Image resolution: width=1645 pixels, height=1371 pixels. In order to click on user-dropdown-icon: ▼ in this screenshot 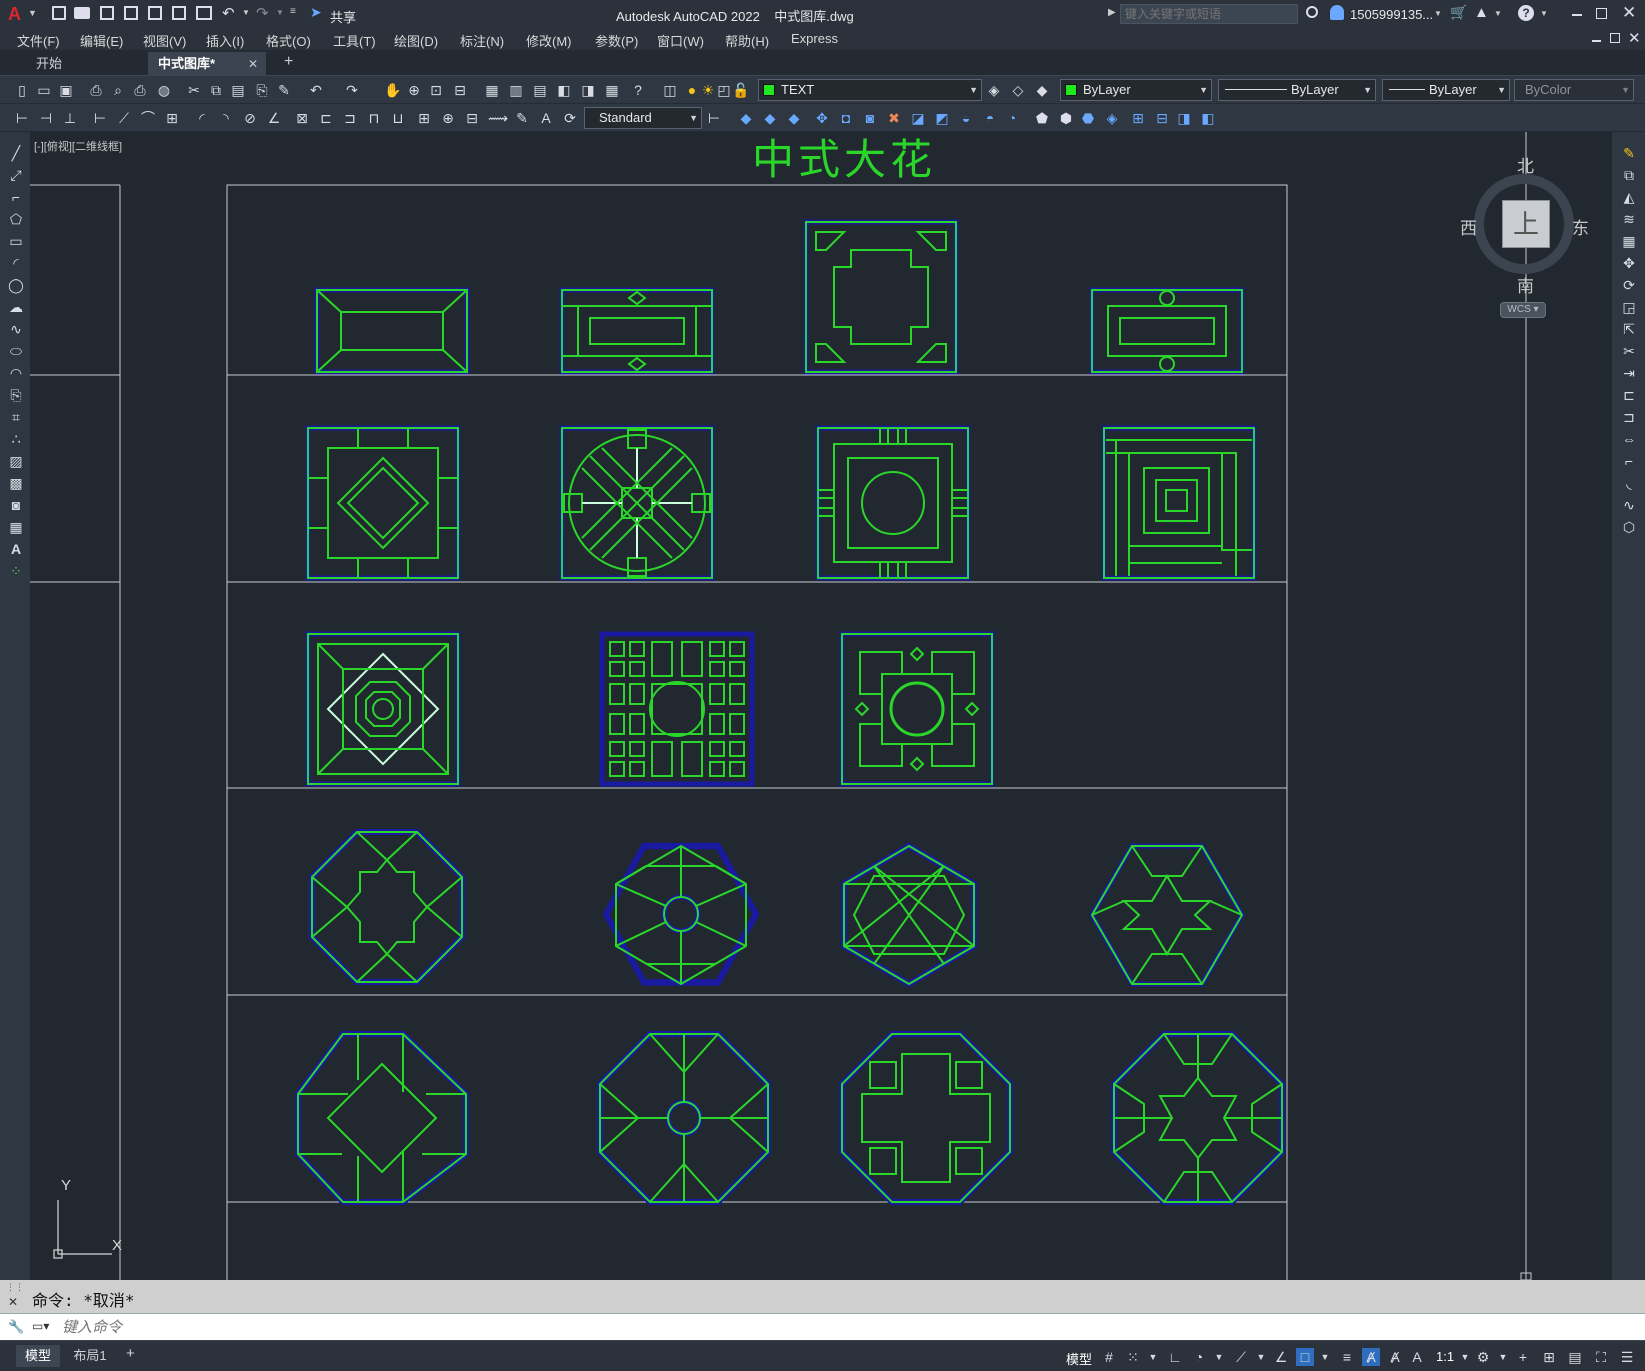, I will do `click(1438, 13)`.